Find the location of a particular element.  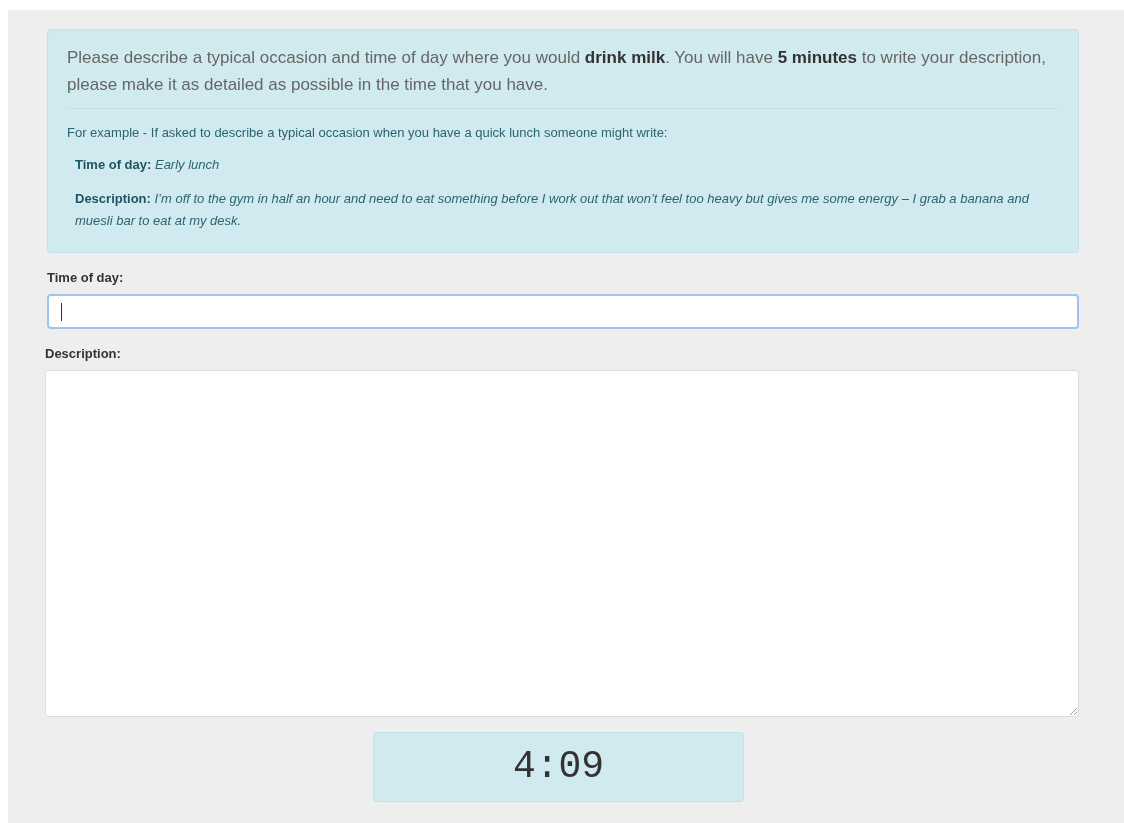

example-field: Description: I’m off to the gym in half an hour and need to eat something before I work out that won’t feel too heavy but gives me some energy – I grab a banana and muesli bar to eat at my desk. is located at coordinates (567, 210).